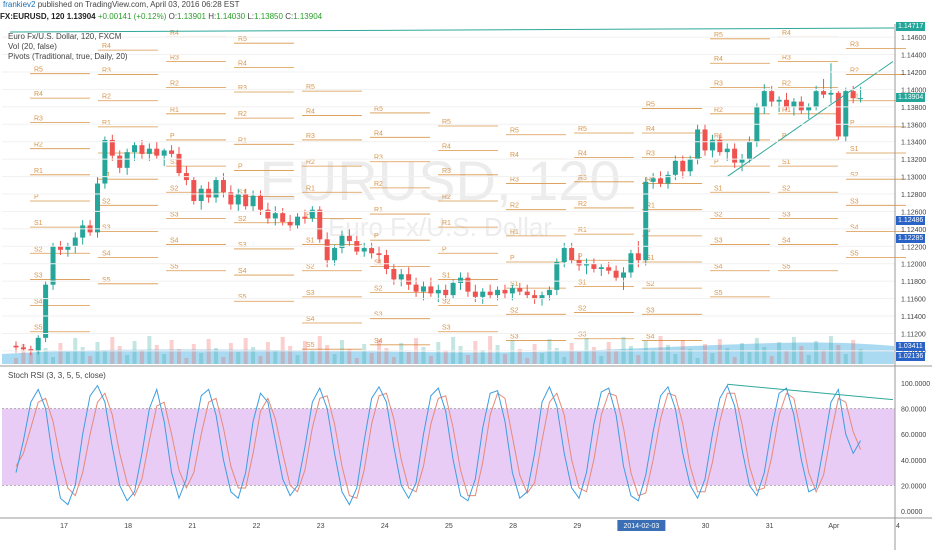 Image resolution: width=932 pixels, height=550 pixels. Describe the element at coordinates (913, 56) in the screenshot. I see `price-tick-label: 1.14400` at that location.